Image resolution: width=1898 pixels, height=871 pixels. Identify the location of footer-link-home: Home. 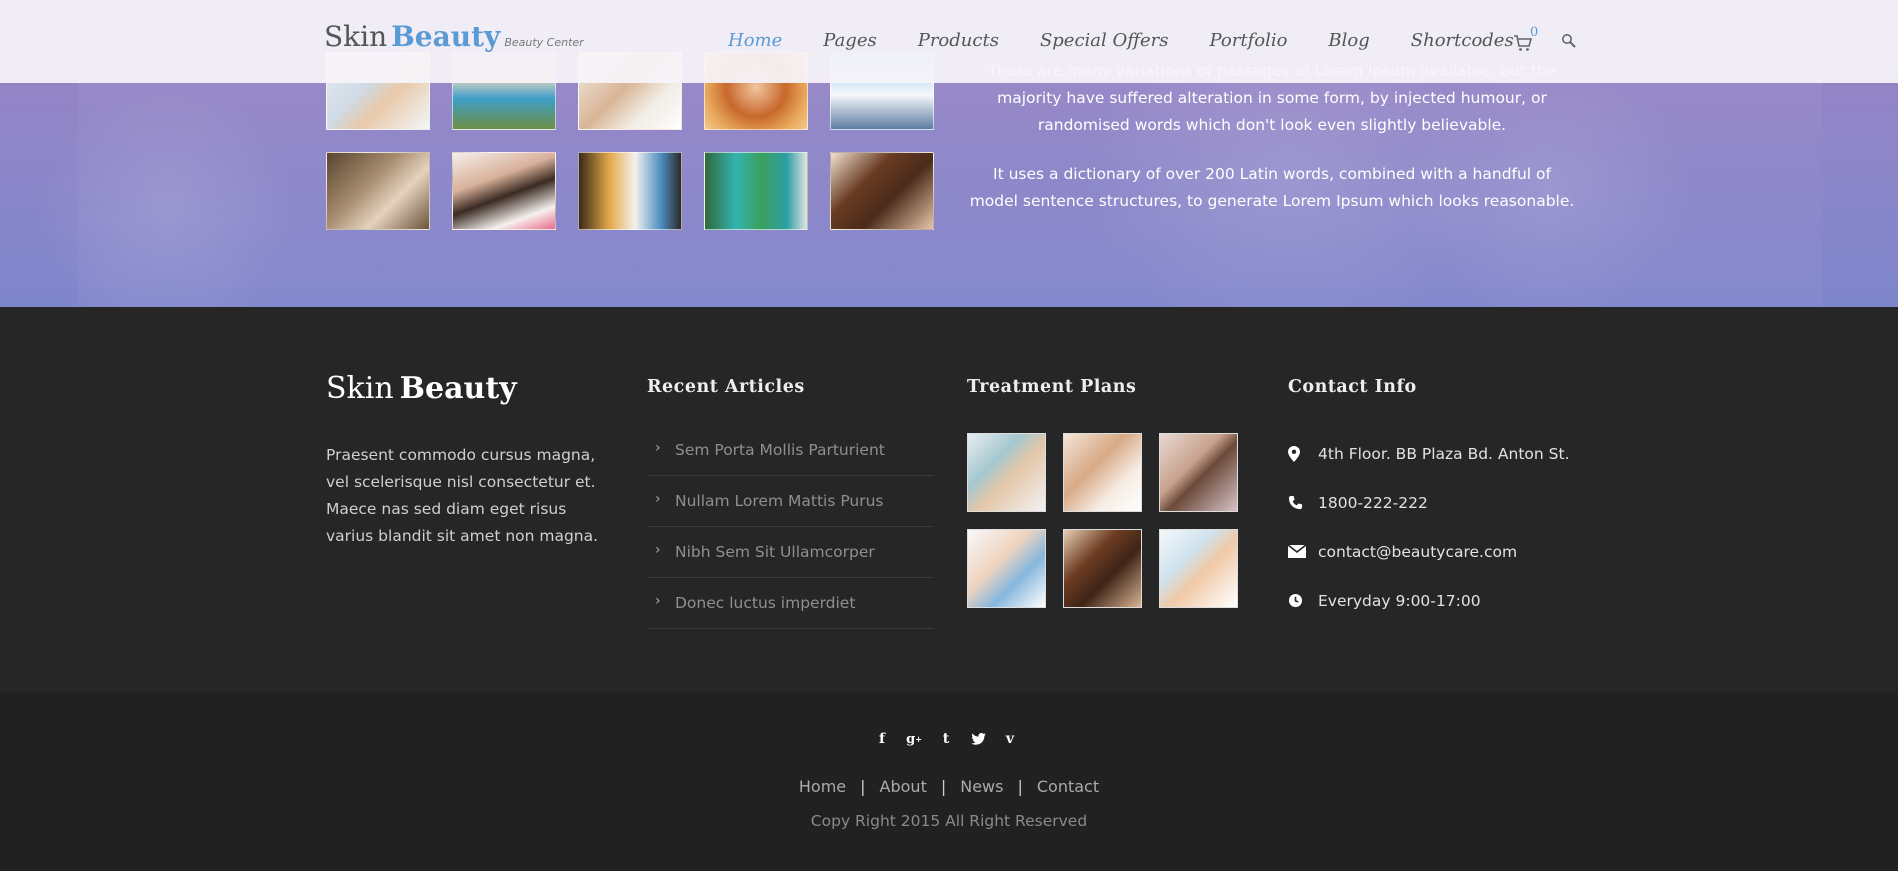
(822, 786).